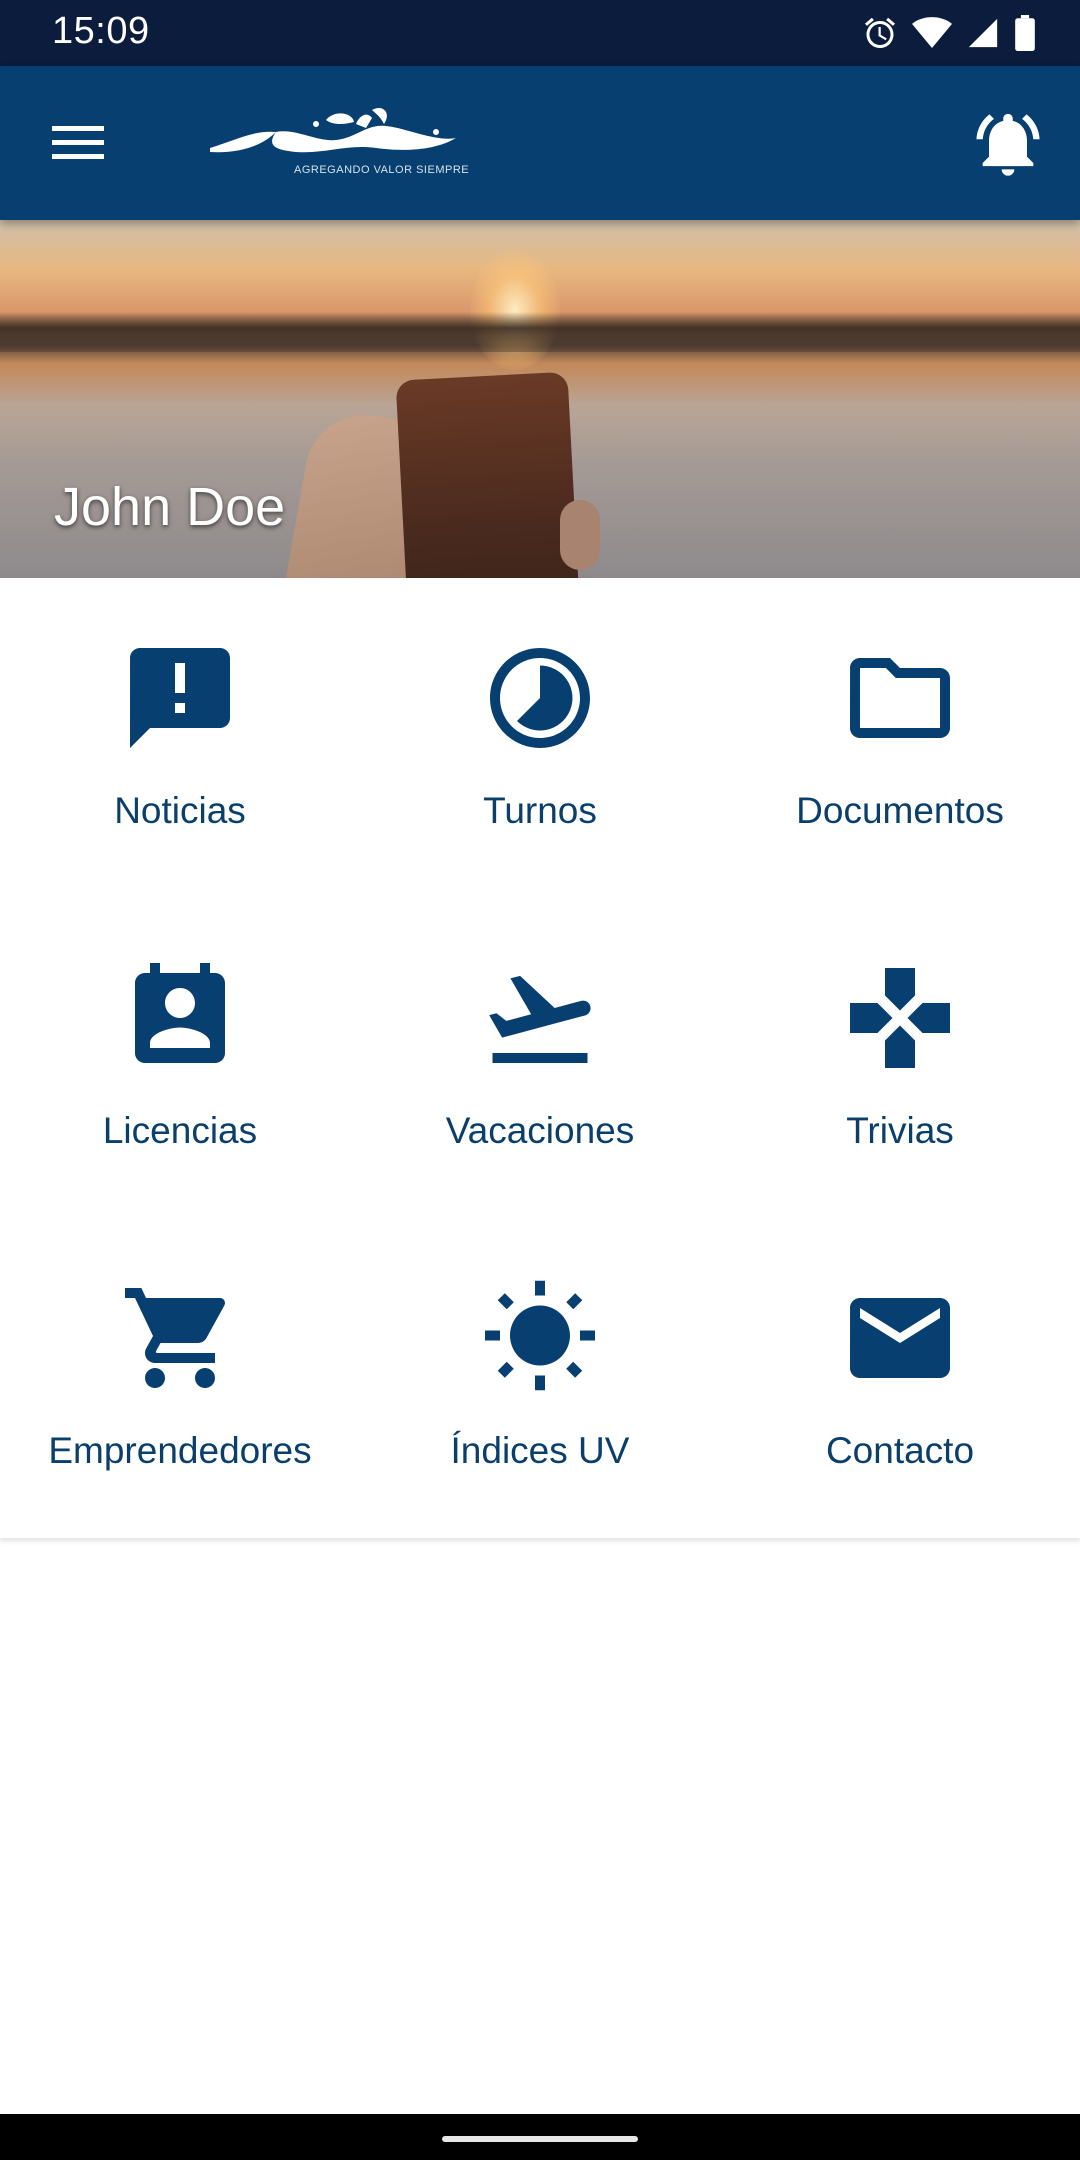 This screenshot has width=1080, height=2160. I want to click on mail-icon, so click(900, 1338).